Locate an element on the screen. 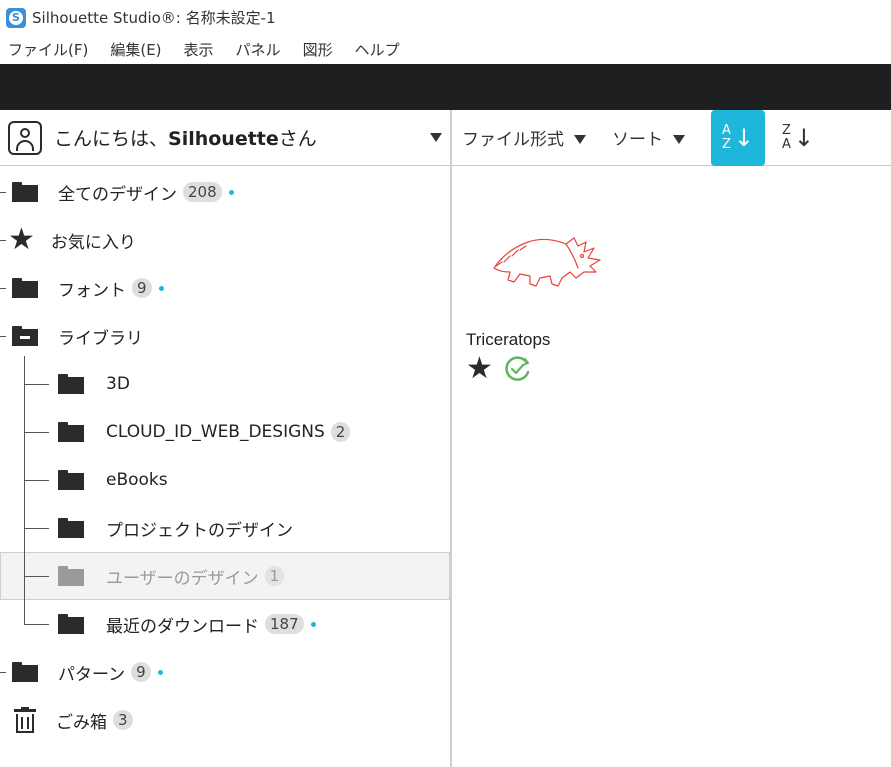  tree-item-cloud-id-web-designs: CLOUD_ID_WEB_DESIGNS 2 is located at coordinates (225, 432).